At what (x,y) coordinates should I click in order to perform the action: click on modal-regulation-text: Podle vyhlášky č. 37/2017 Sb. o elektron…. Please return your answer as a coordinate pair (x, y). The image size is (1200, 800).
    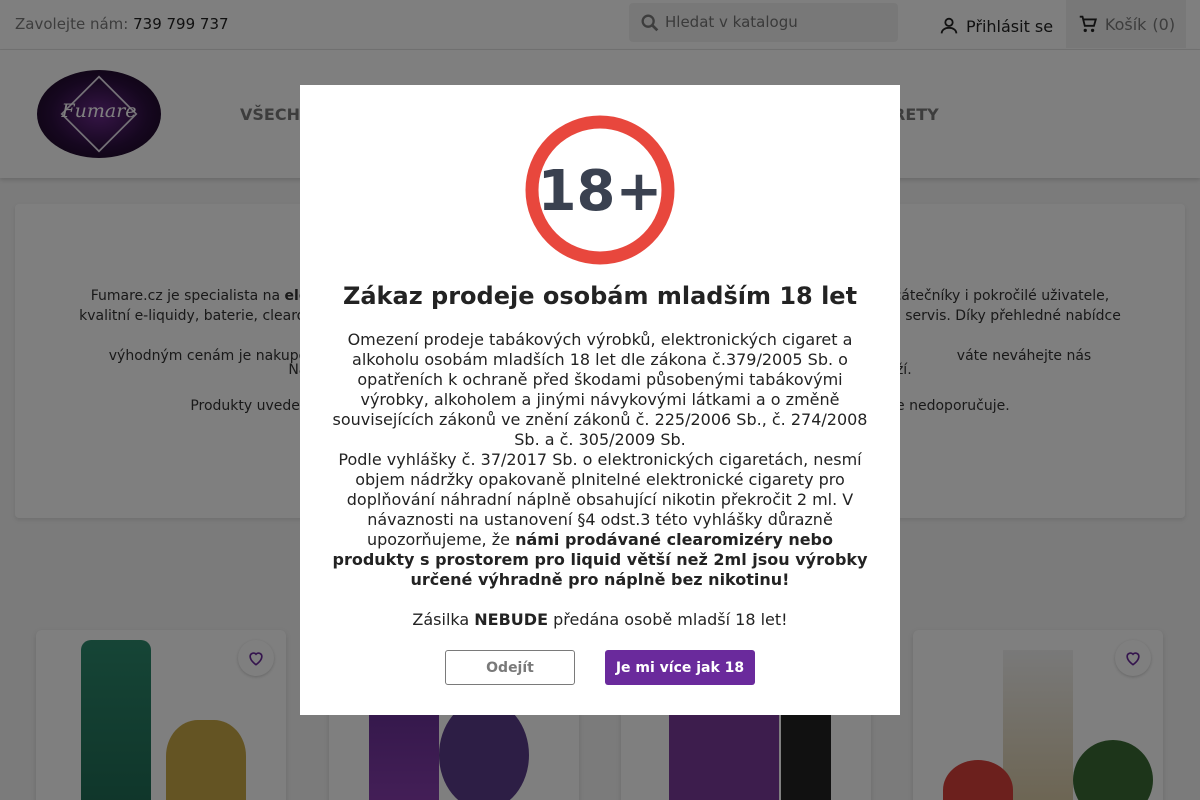
    Looking at the image, I should click on (600, 520).